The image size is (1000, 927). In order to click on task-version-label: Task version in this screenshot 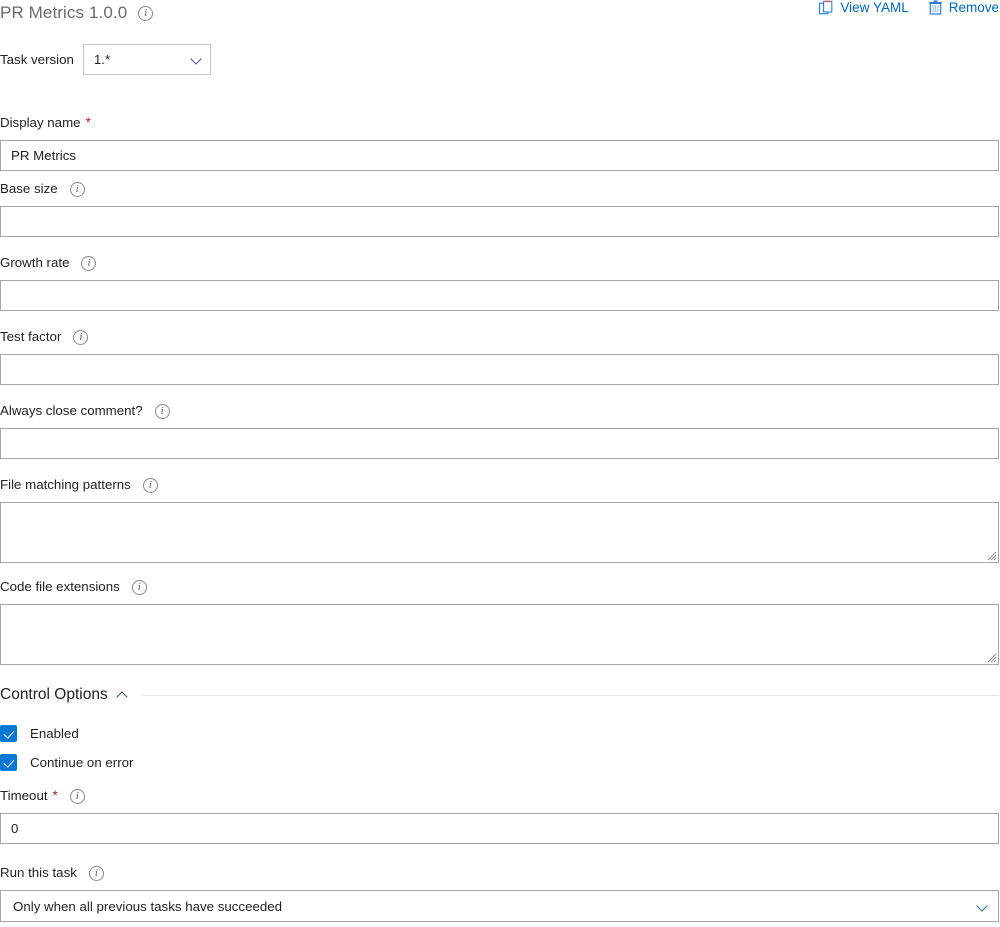, I will do `click(37, 59)`.